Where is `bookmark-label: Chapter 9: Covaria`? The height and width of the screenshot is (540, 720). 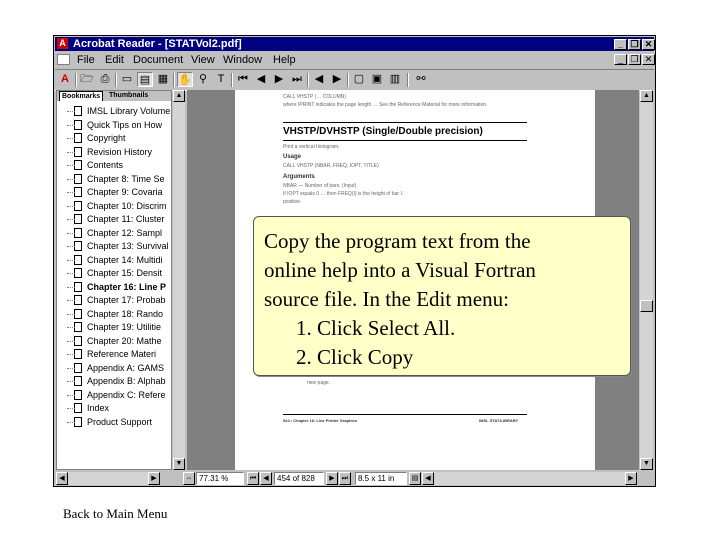
bookmark-label: Chapter 9: Covaria is located at coordinates (125, 192).